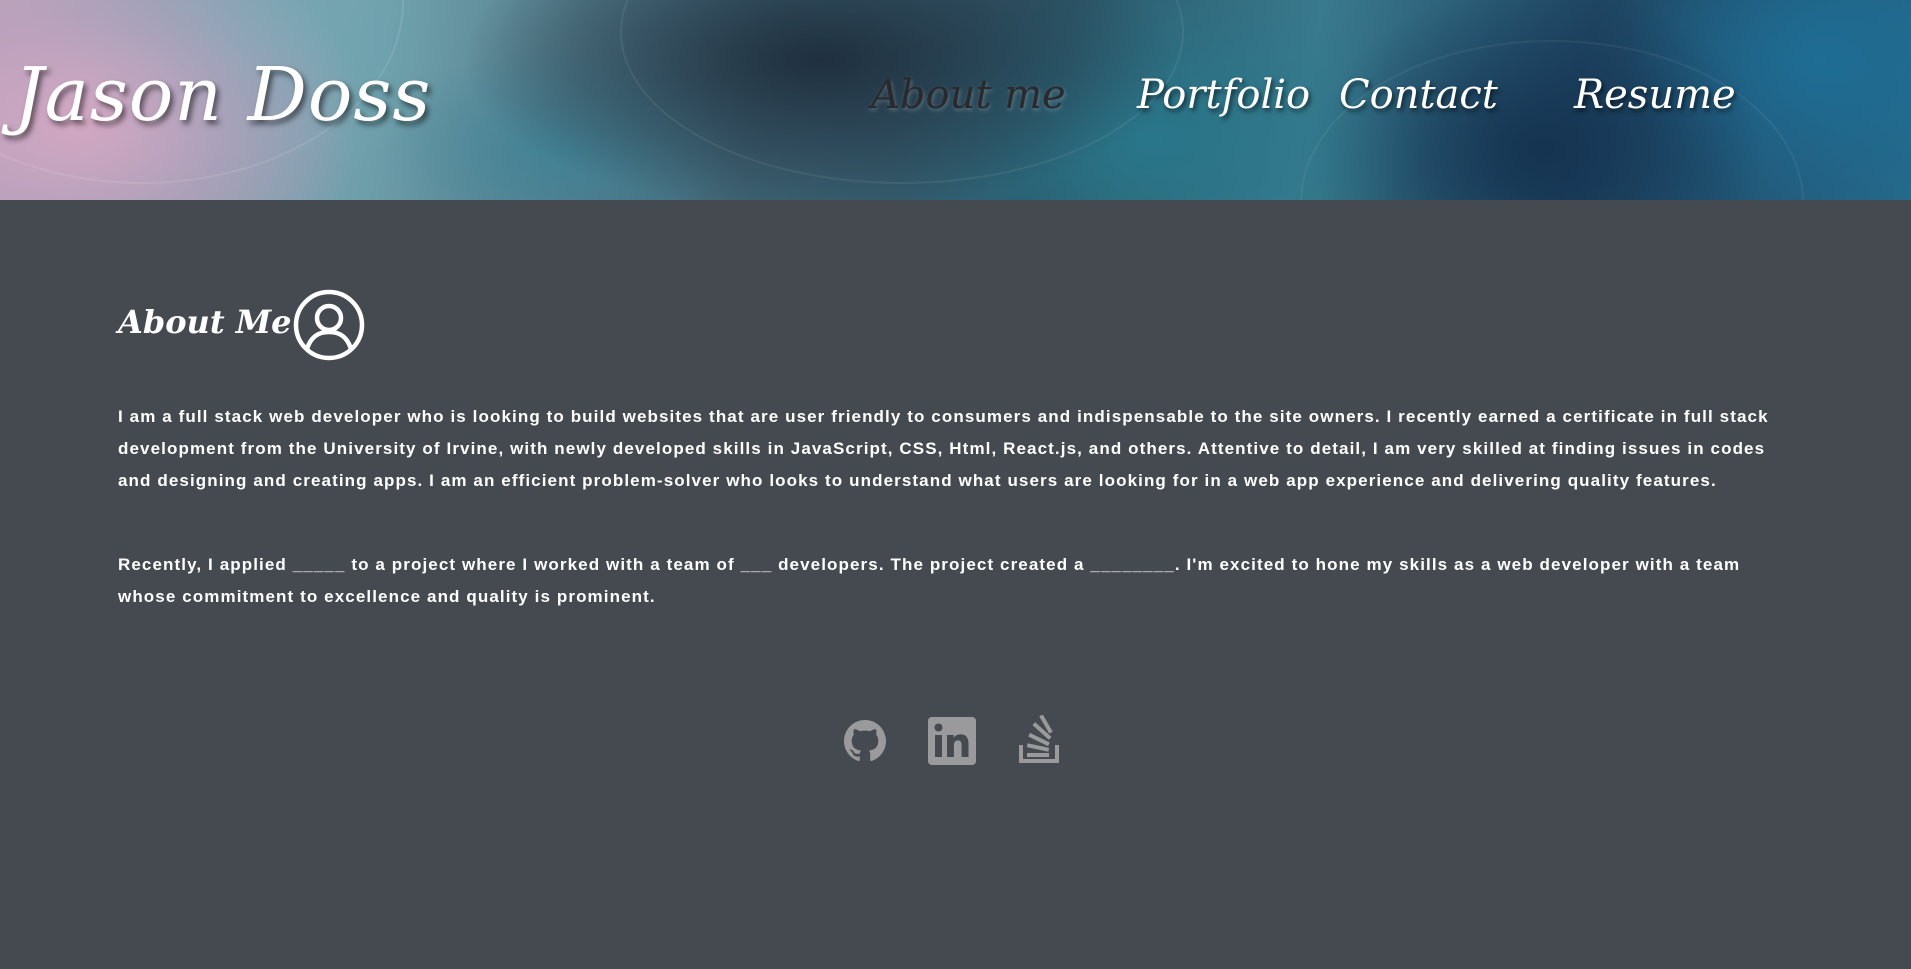 This screenshot has height=969, width=1911. Describe the element at coordinates (329, 325) in the screenshot. I see `user-circle-icon` at that location.